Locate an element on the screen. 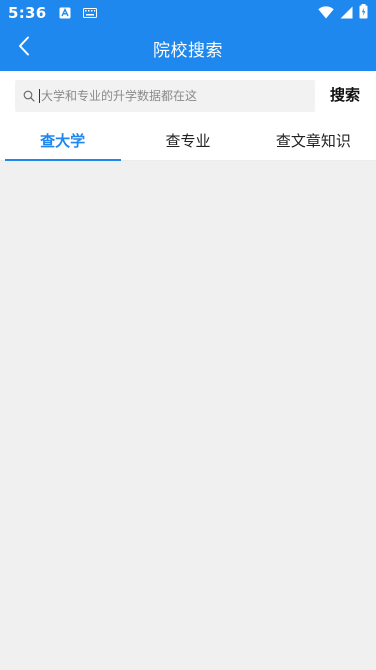 Image resolution: width=376 pixels, height=670 pixels. tab-bar: 查大学 查专业 查文章知识 is located at coordinates (188, 141).